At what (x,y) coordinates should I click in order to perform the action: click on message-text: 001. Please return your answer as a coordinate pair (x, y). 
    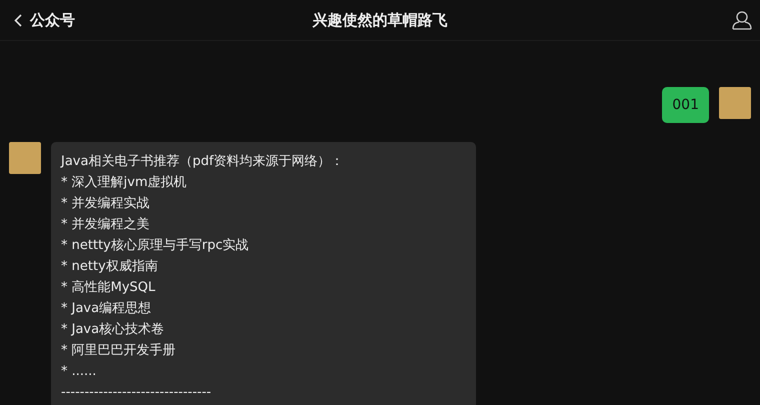
    Looking at the image, I should click on (685, 105).